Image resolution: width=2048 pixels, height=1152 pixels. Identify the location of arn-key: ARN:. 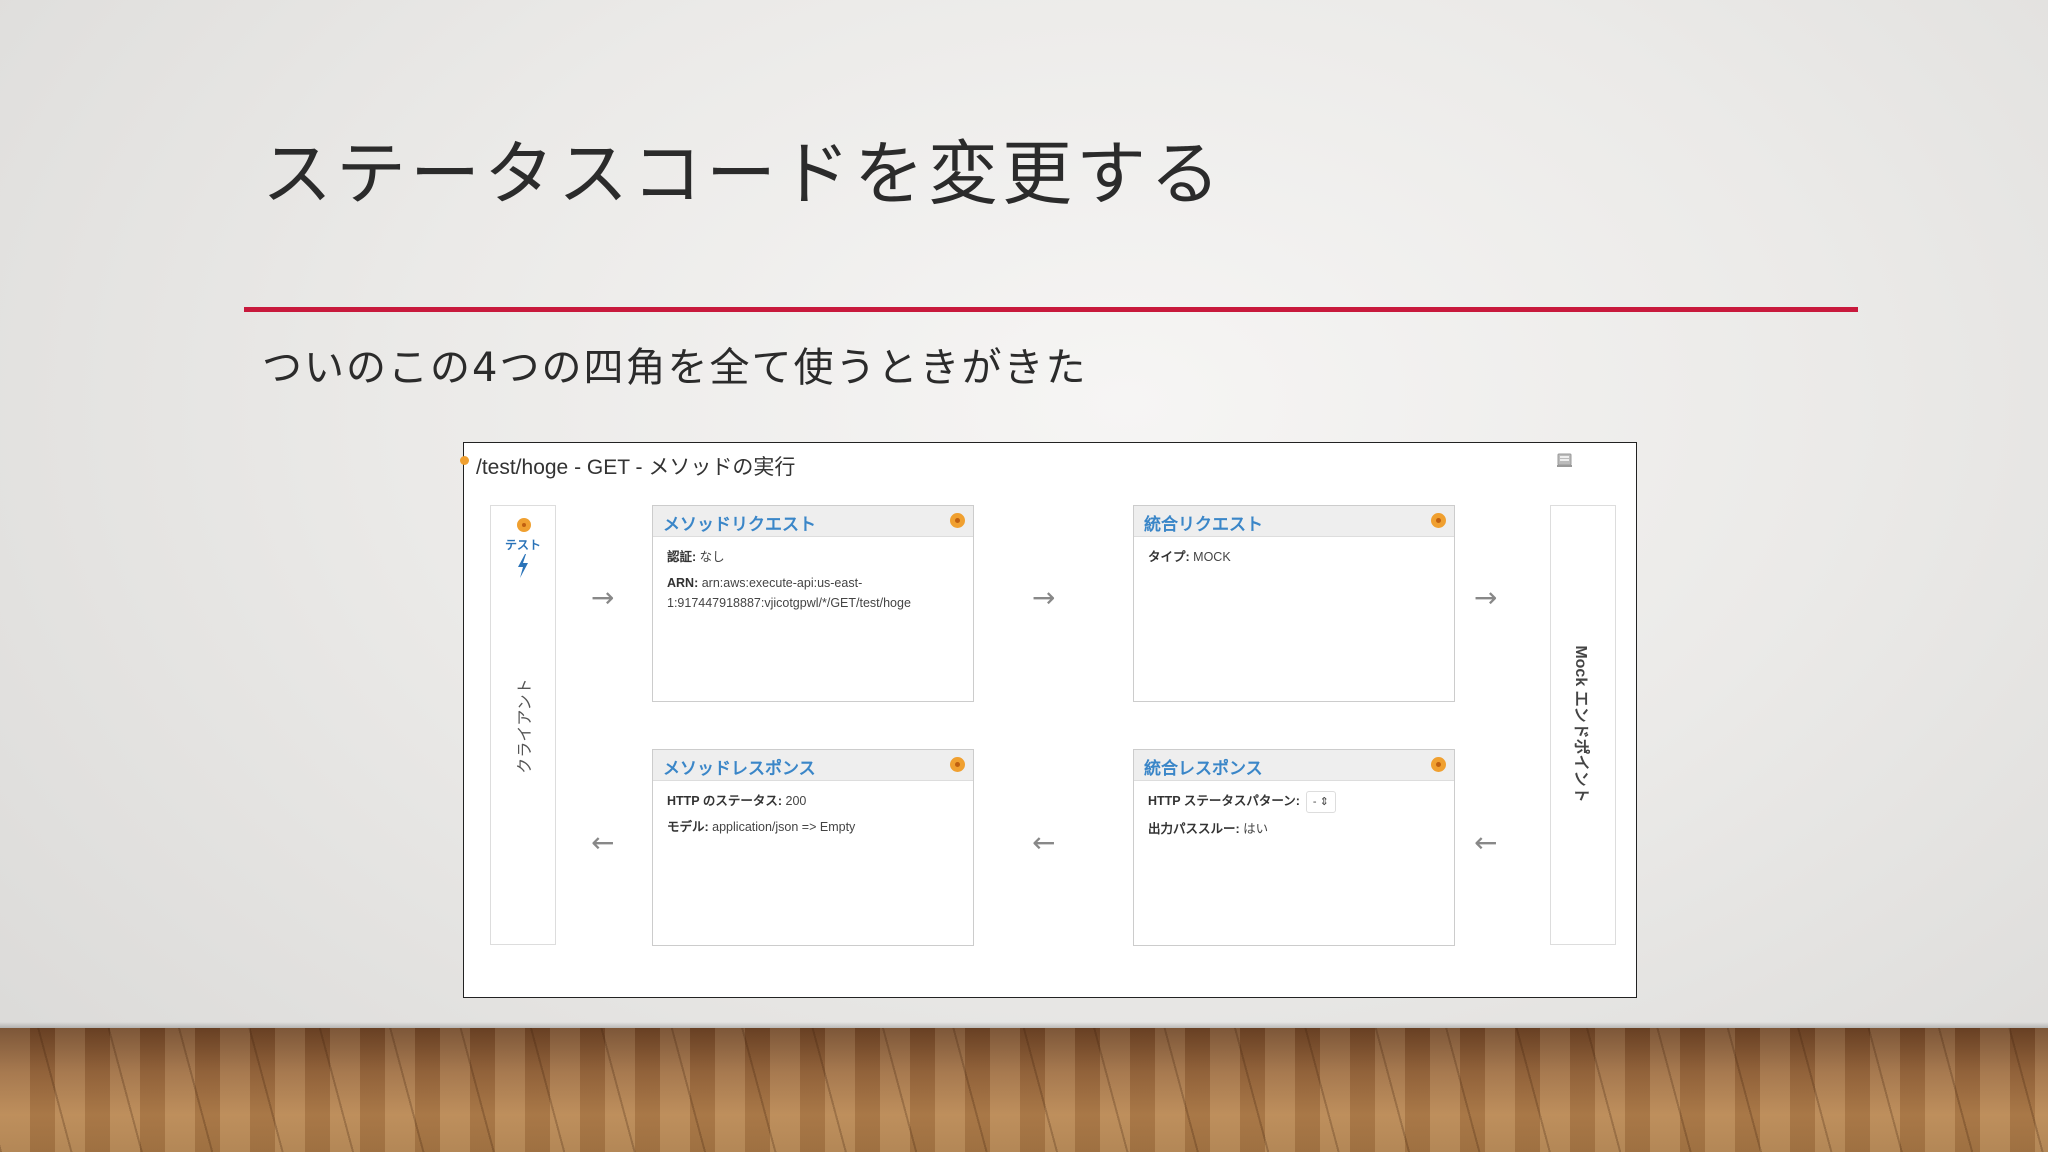
(683, 583).